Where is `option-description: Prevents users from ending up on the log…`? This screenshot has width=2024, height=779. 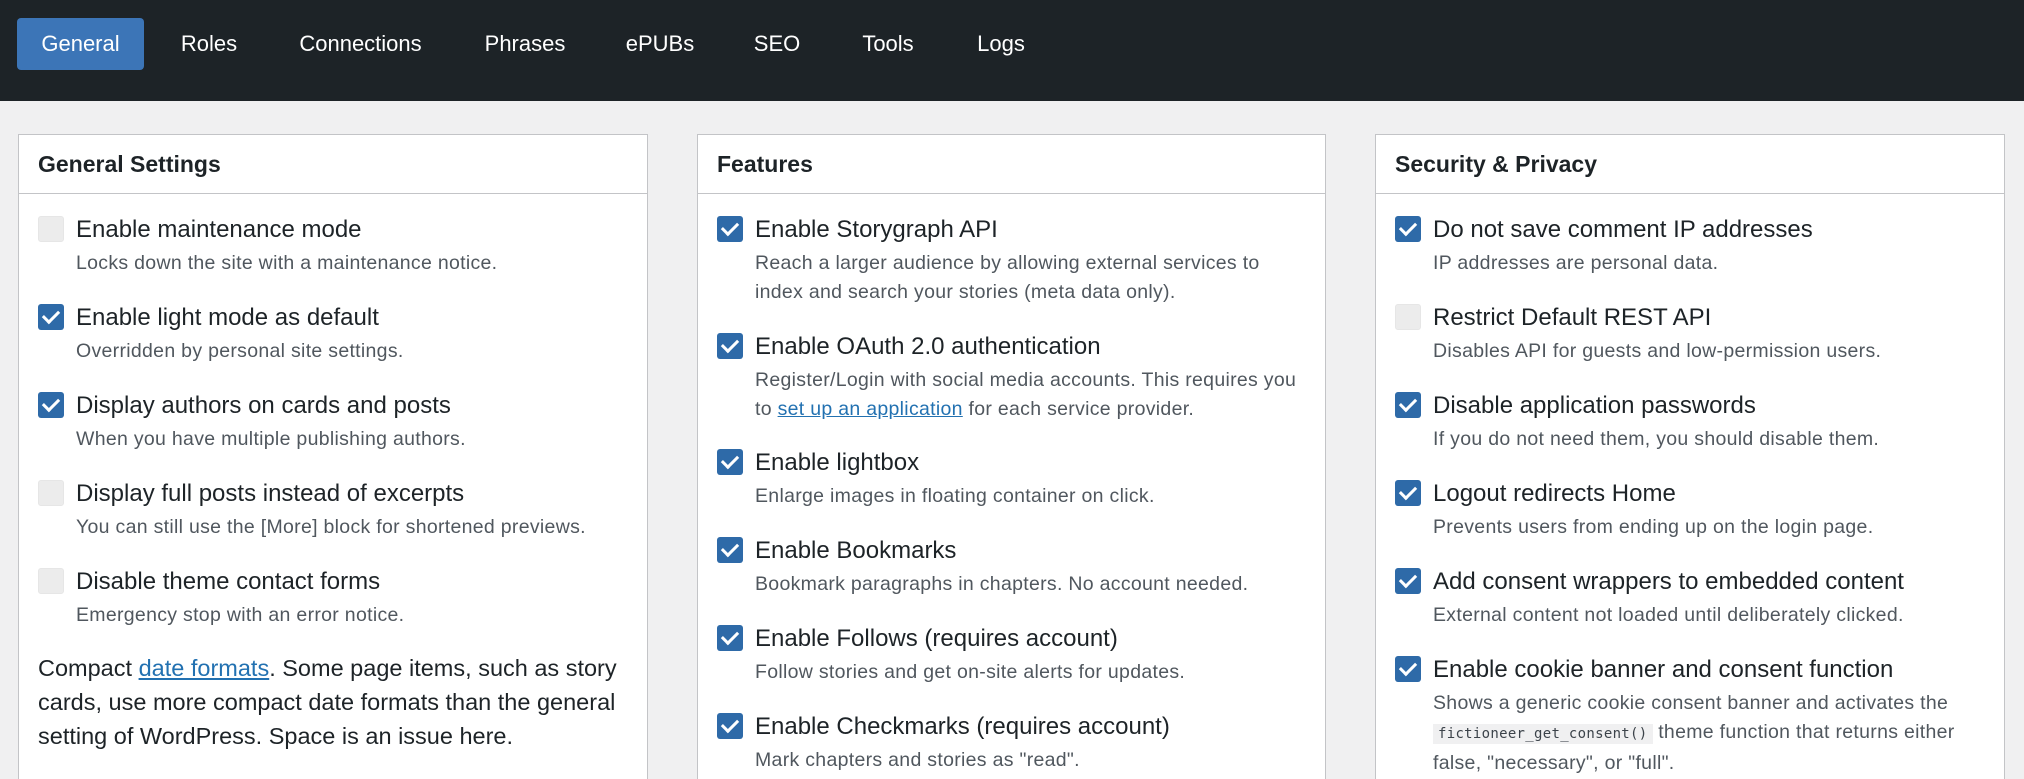 option-description: Prevents users from ending up on the log… is located at coordinates (1653, 527).